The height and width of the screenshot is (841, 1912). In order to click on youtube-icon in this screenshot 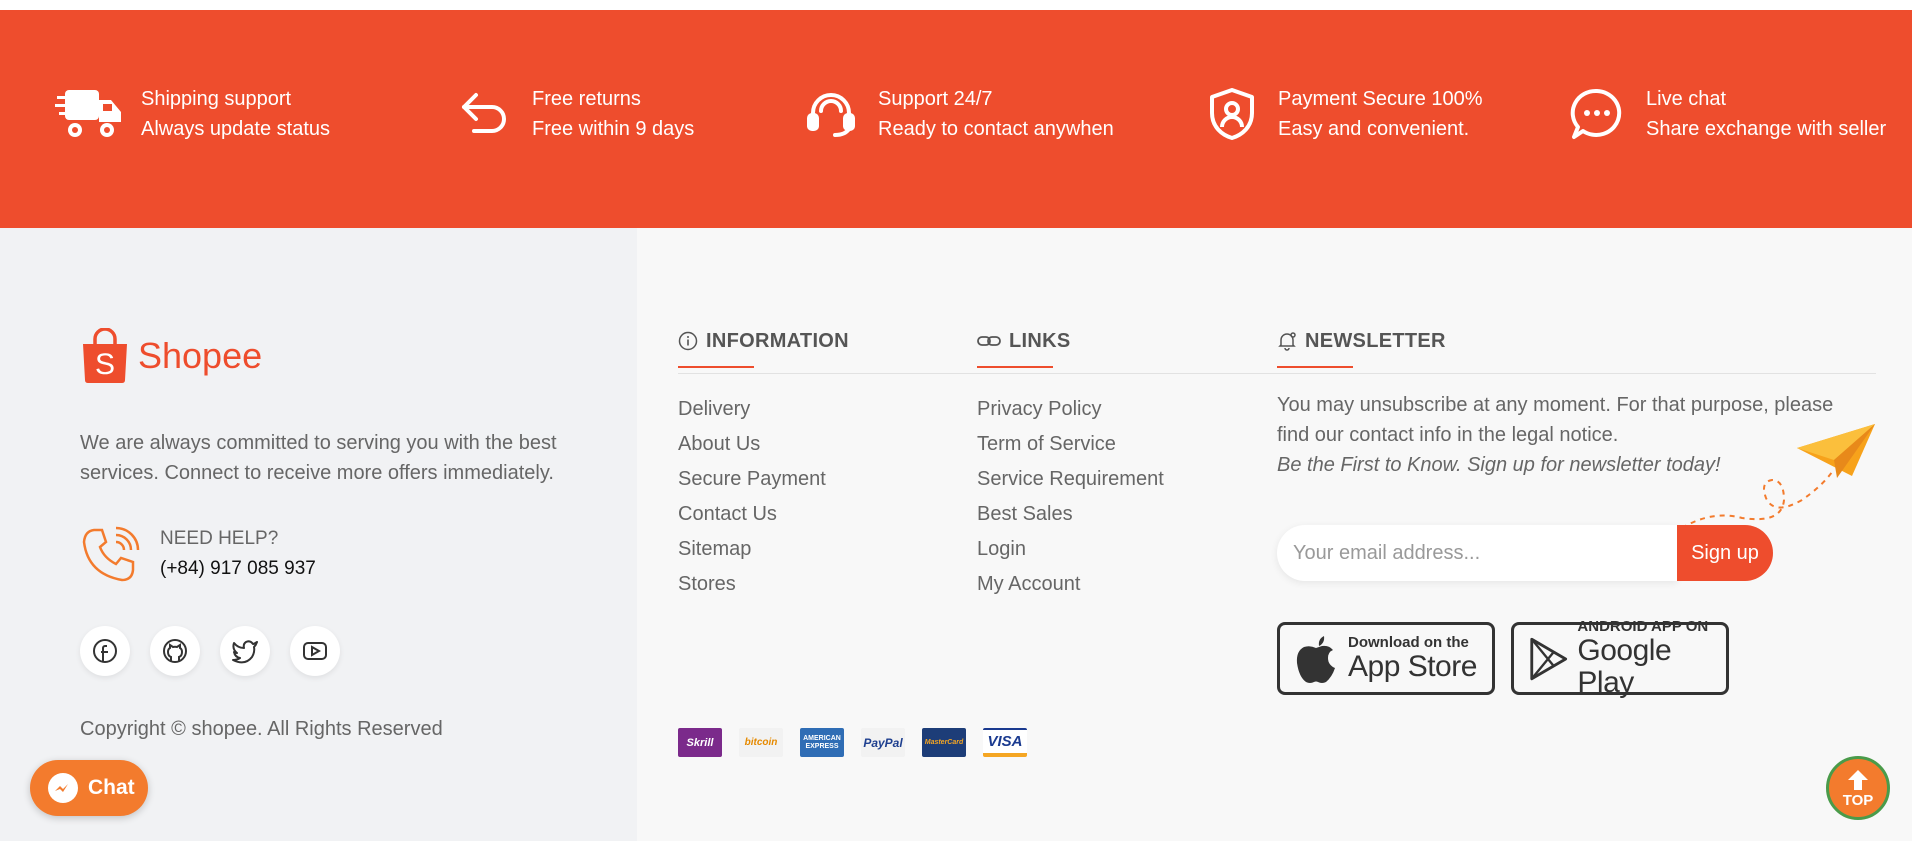, I will do `click(315, 651)`.